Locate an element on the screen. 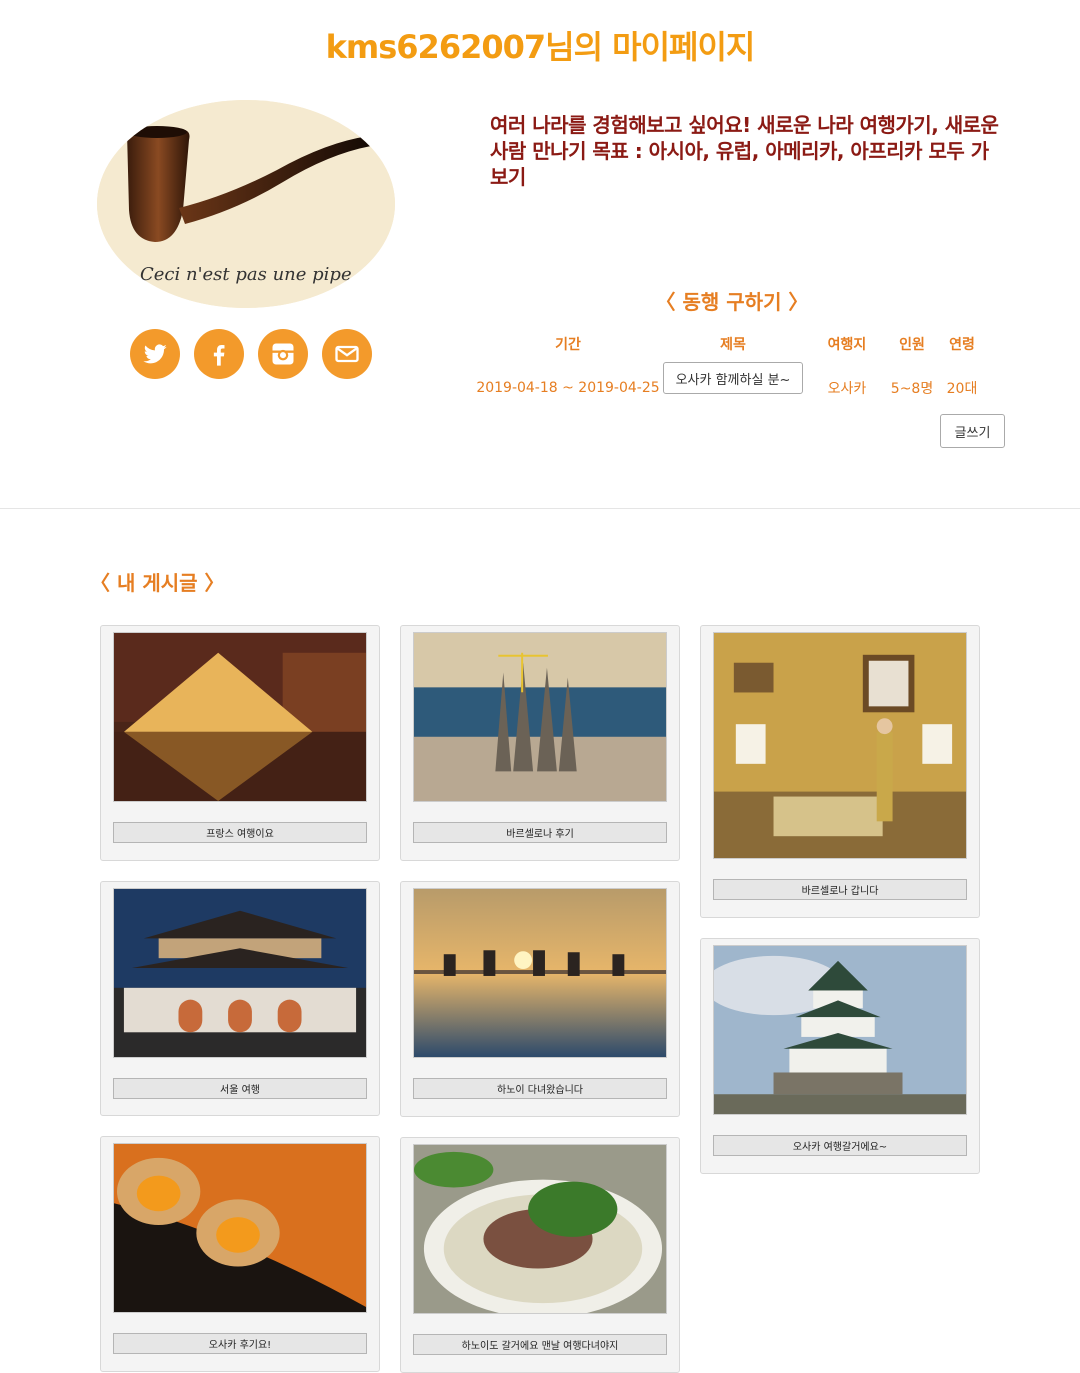 Image resolution: width=1080 pixels, height=1373 pixels. companion-post-link: 오사카 함께하실 분~ is located at coordinates (733, 378).